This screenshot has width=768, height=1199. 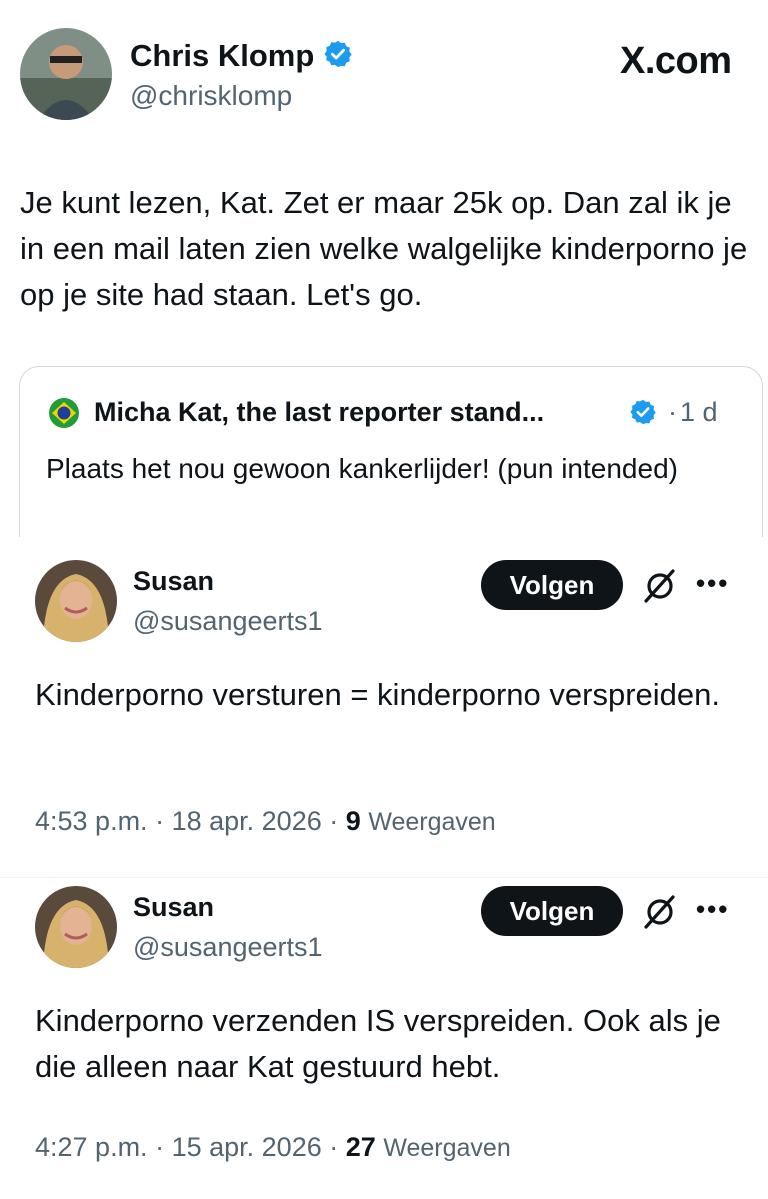 I want to click on author-avatar, so click(x=66, y=74).